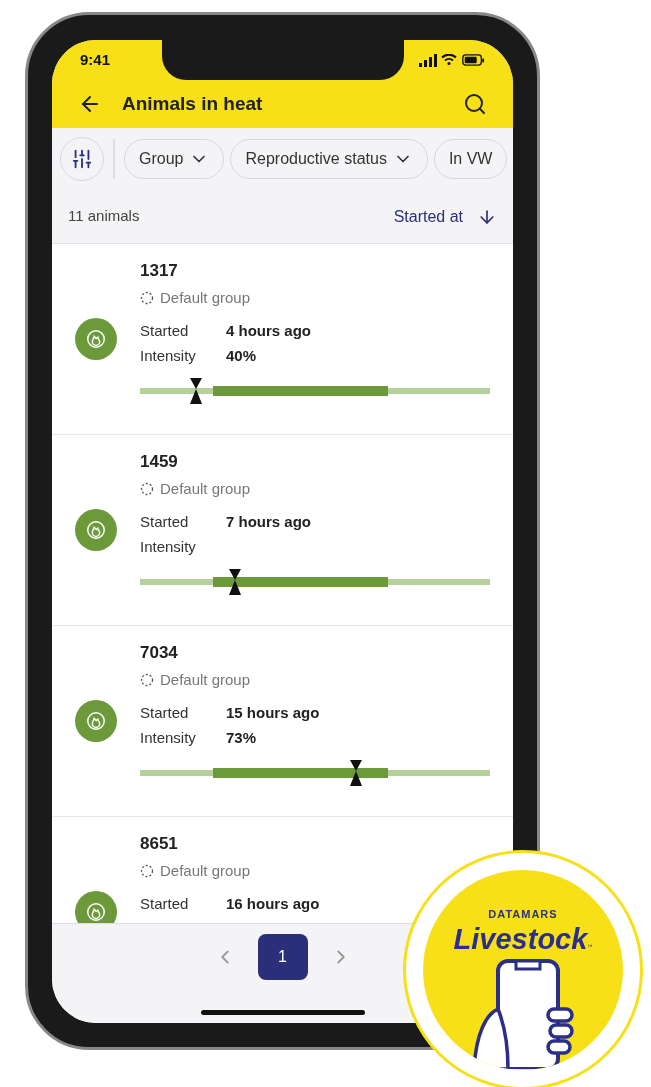 The image size is (651, 1087). I want to click on animal-id: 1317, so click(159, 271).